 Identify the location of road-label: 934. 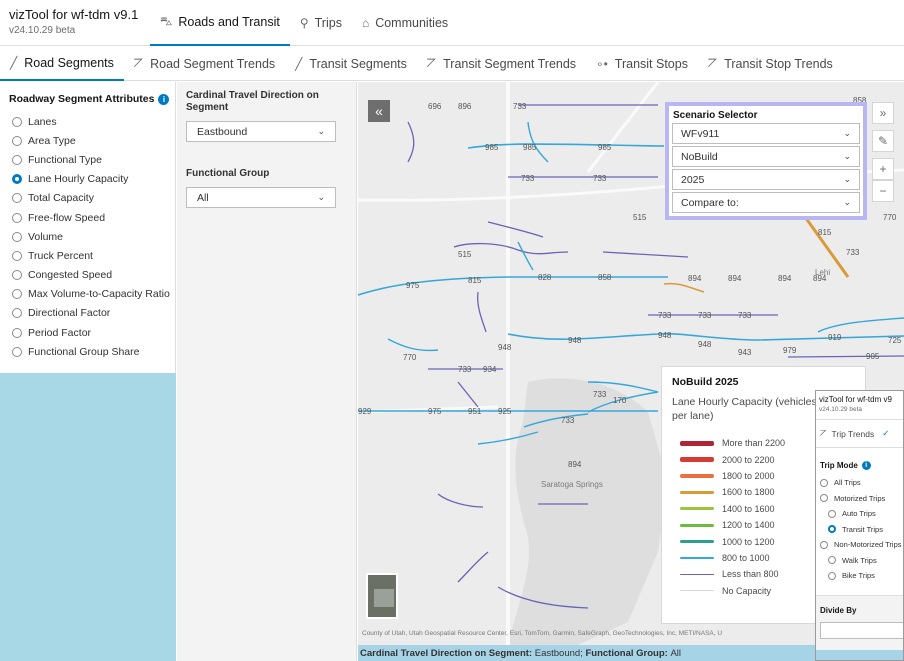
(490, 369).